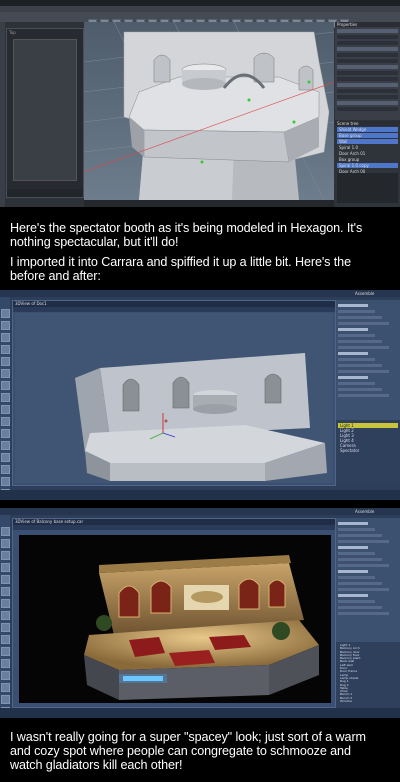  What do you see at coordinates (367, 24) in the screenshot?
I see `properties-header: Properties` at bounding box center [367, 24].